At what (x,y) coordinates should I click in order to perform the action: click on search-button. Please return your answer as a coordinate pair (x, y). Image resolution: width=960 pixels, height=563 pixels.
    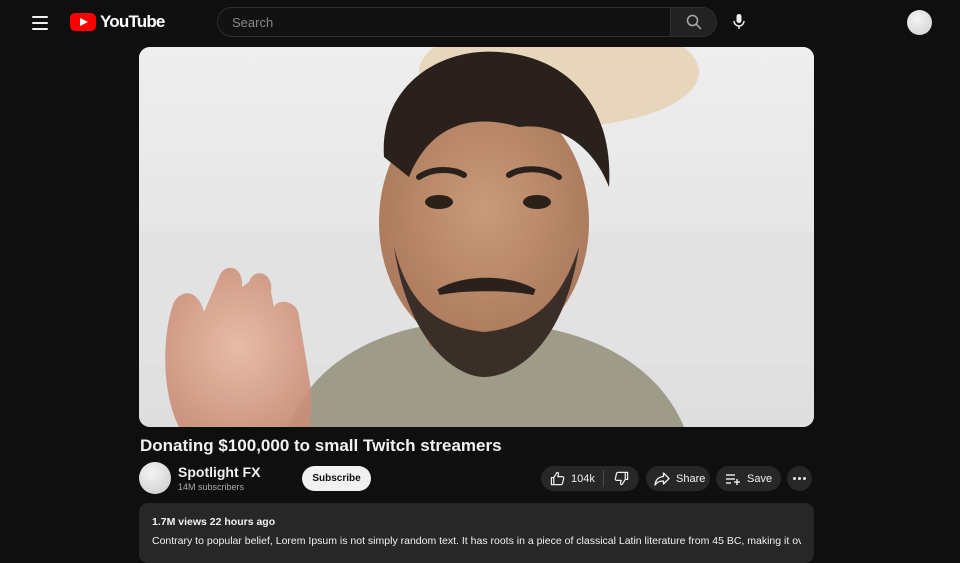
    Looking at the image, I should click on (693, 22).